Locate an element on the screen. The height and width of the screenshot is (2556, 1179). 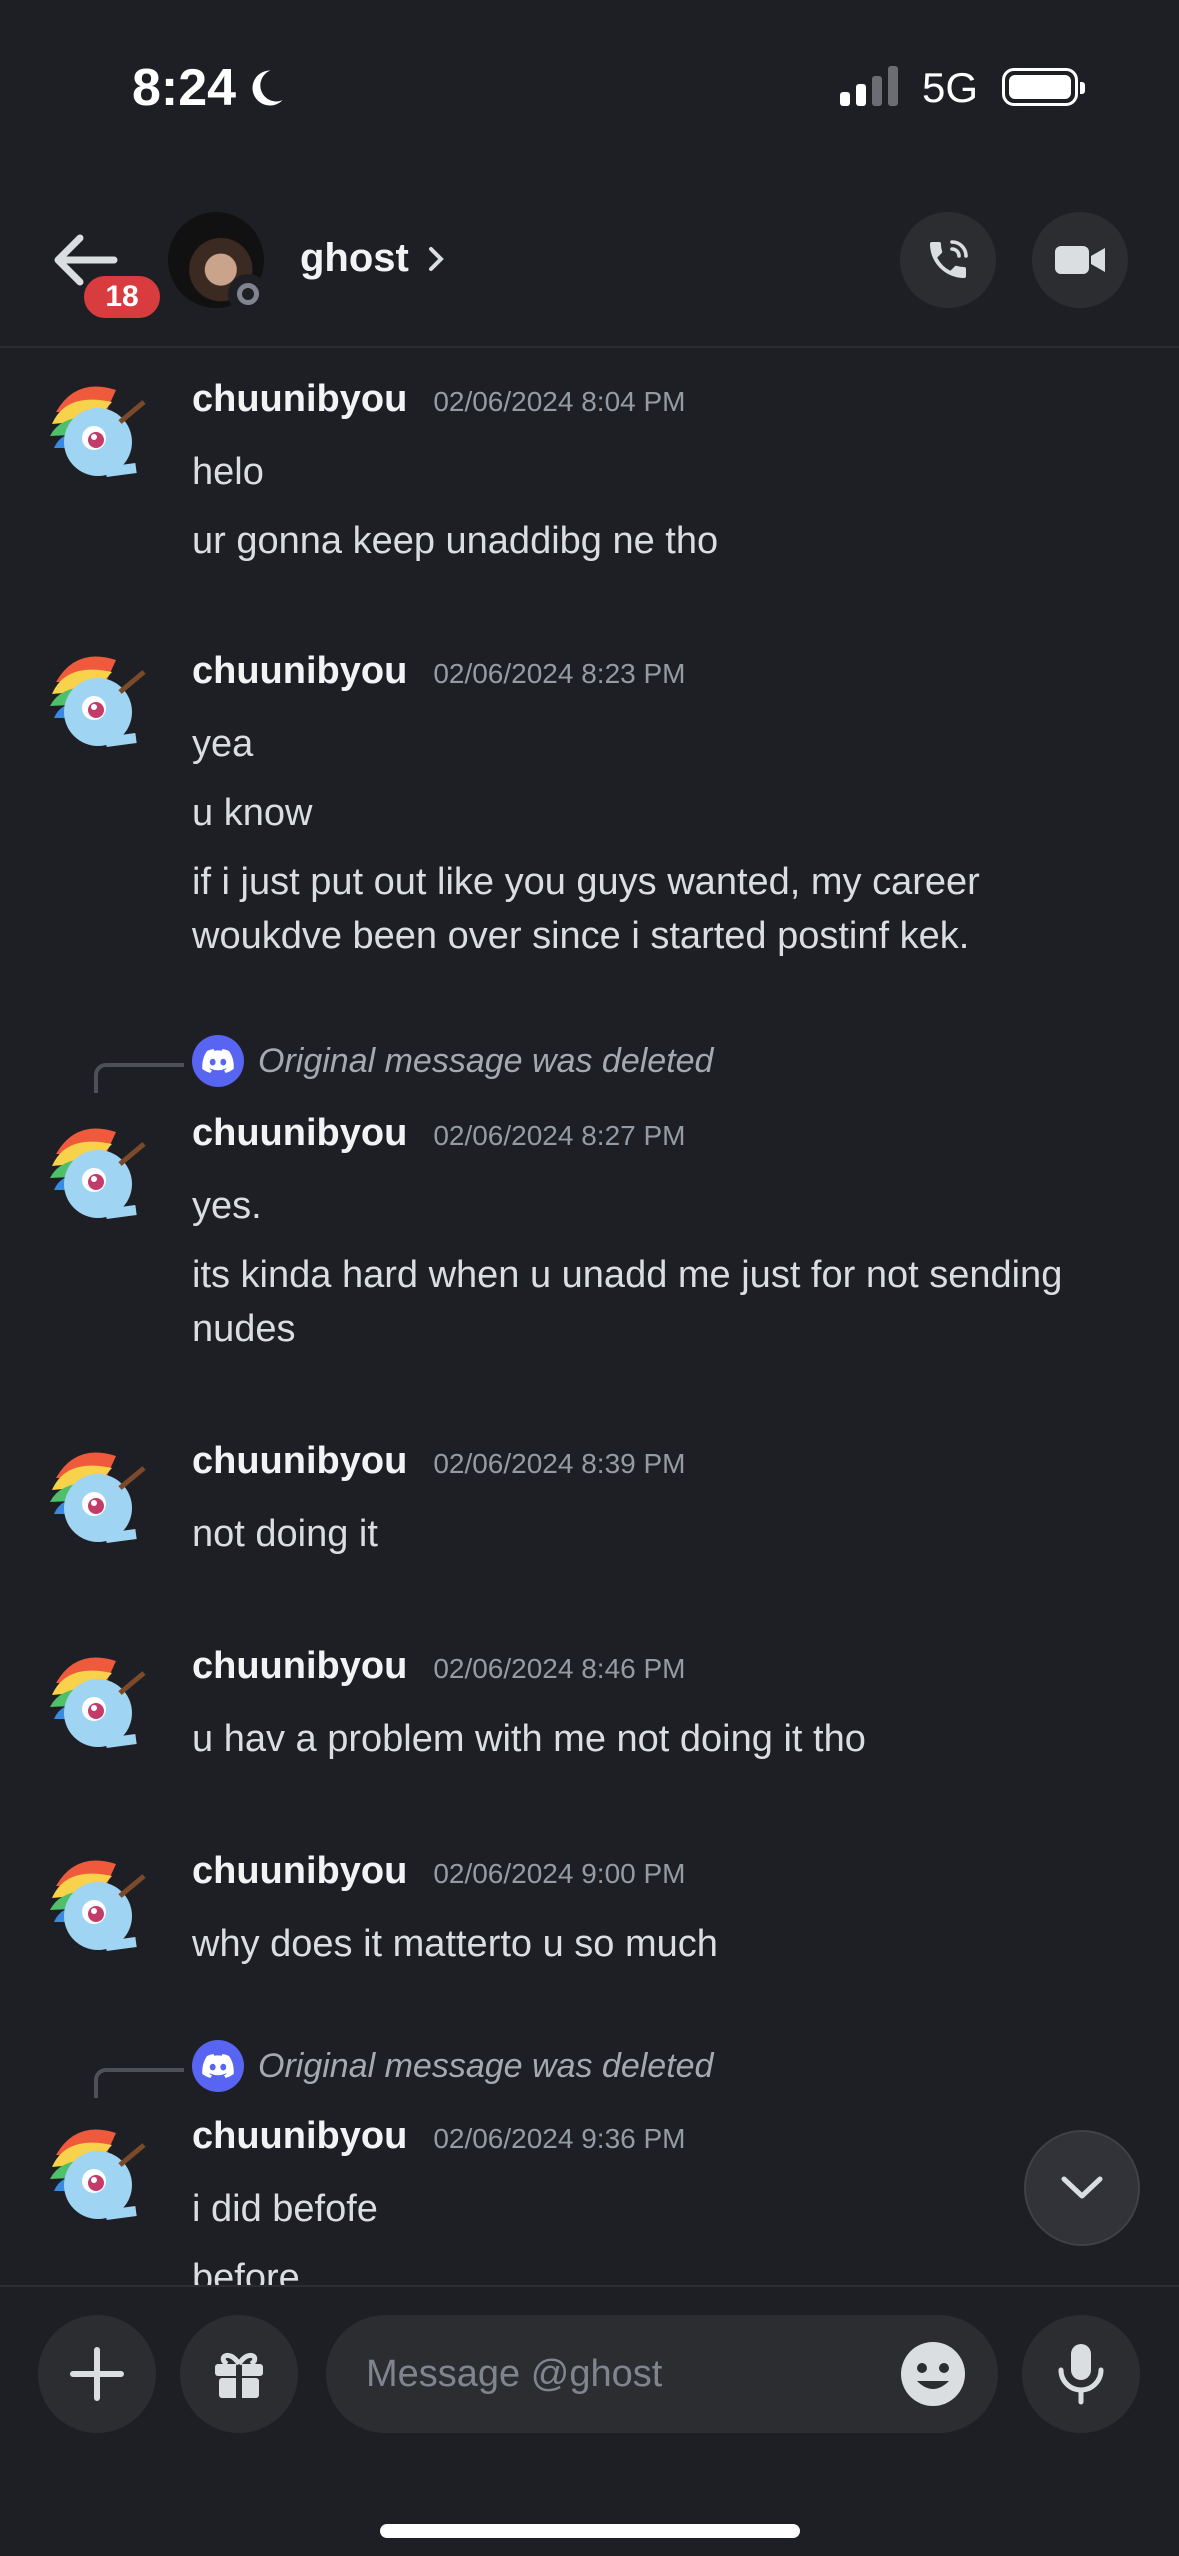
status-bar: 8:24 5G is located at coordinates (589, 85).